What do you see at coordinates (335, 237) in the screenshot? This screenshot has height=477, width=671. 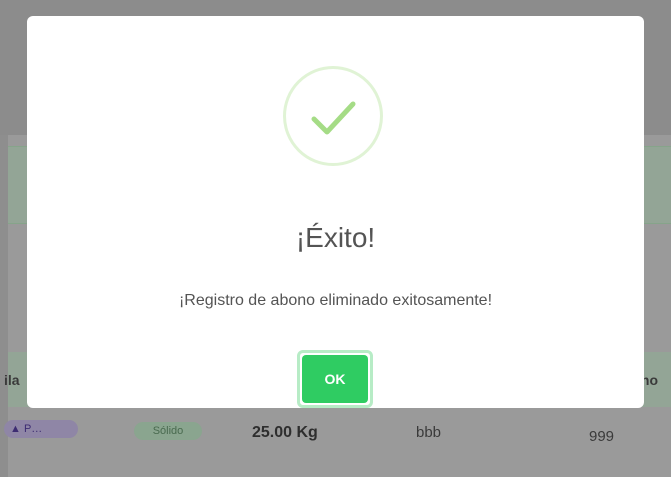 I see `dialog-title: ¡Éxito!` at bounding box center [335, 237].